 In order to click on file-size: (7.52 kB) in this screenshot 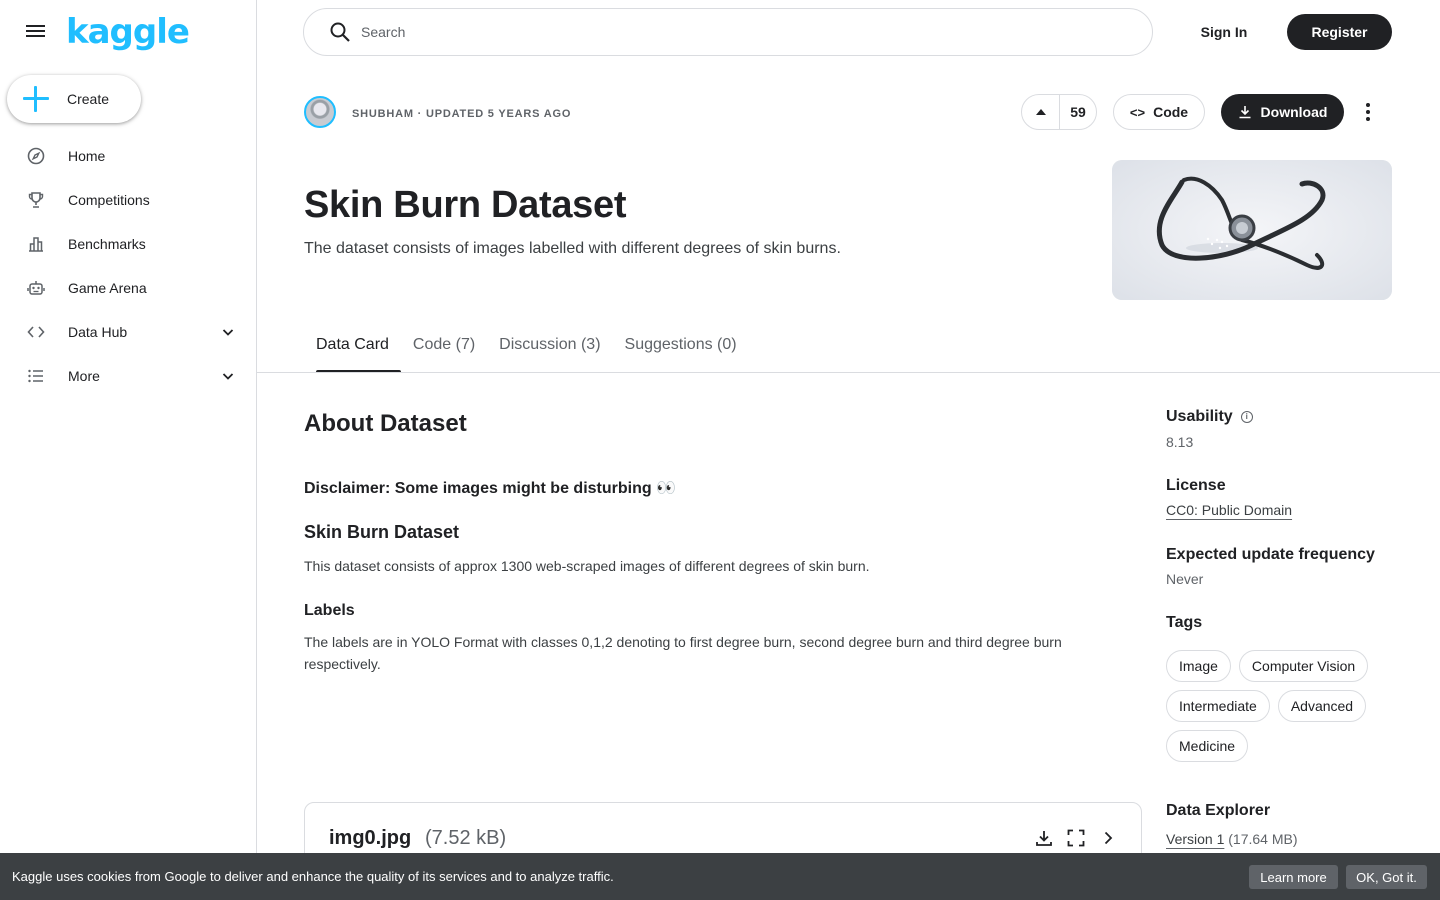, I will do `click(466, 838)`.